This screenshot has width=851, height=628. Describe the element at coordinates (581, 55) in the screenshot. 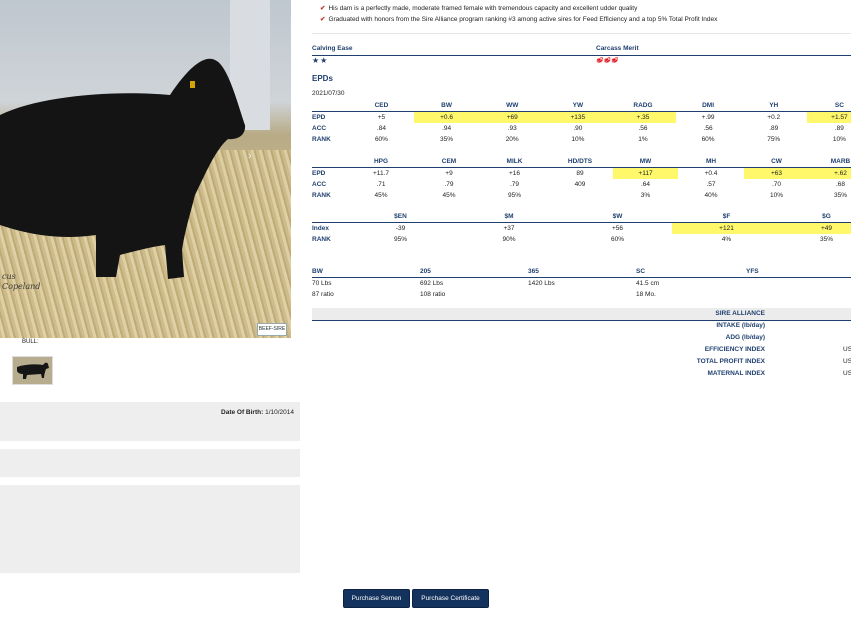

I see `ratings-divider` at that location.